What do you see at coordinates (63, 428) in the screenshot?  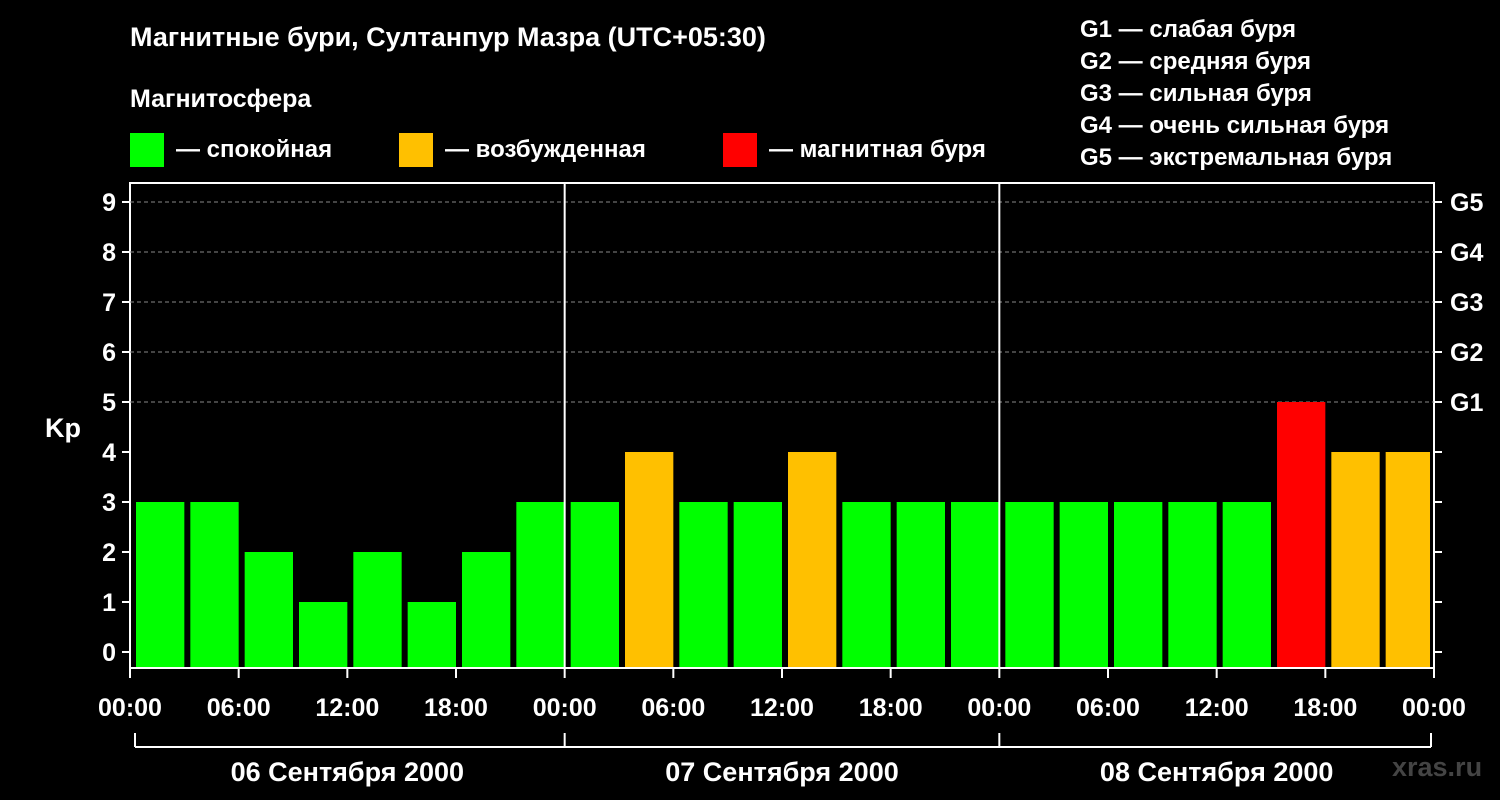 I see `y-axis-label: Kp` at bounding box center [63, 428].